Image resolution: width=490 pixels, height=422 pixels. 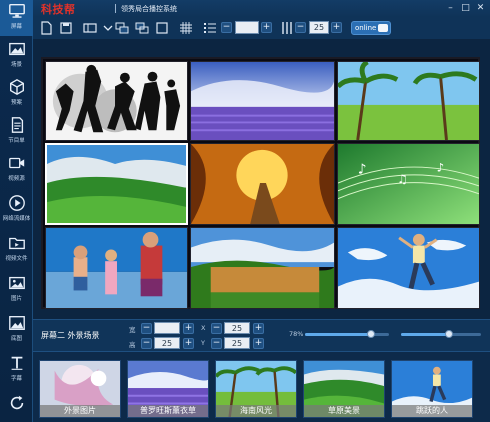 What do you see at coordinates (16, 170) in the screenshot?
I see `sidebar-item-video-source: 视频源` at bounding box center [16, 170].